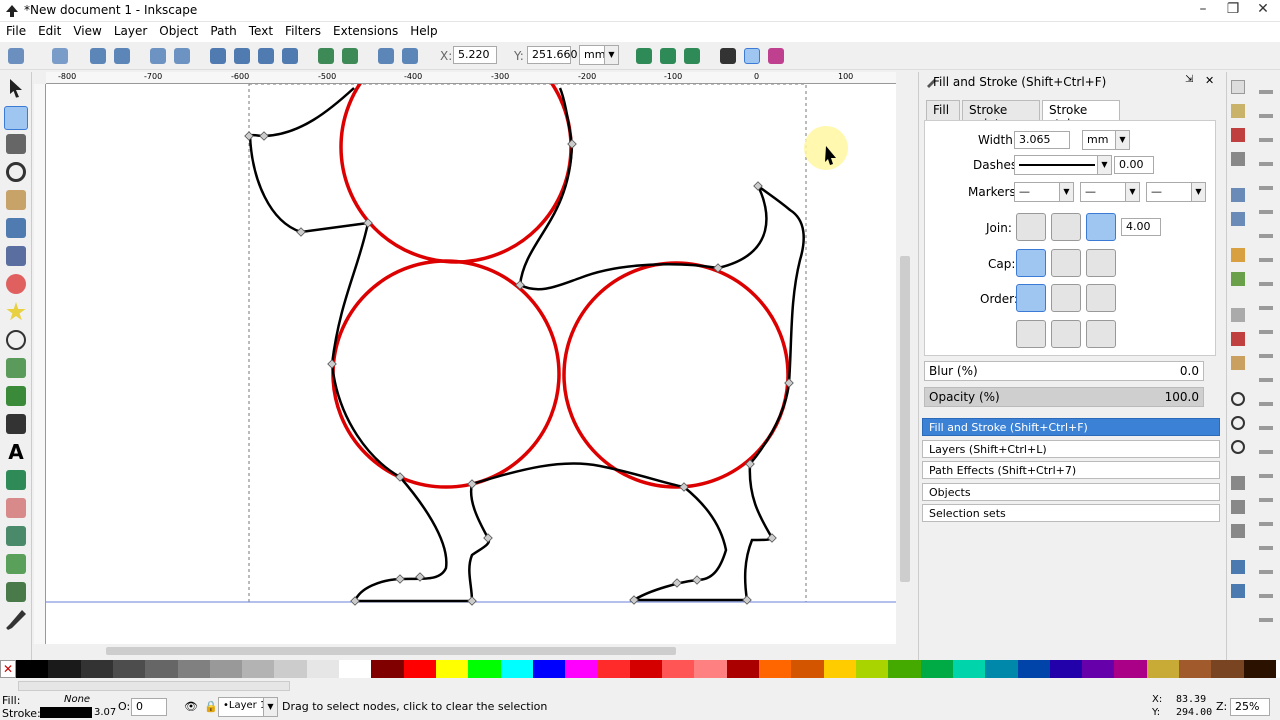  What do you see at coordinates (1203, 10) in the screenshot?
I see `minimize-button: –` at bounding box center [1203, 10].